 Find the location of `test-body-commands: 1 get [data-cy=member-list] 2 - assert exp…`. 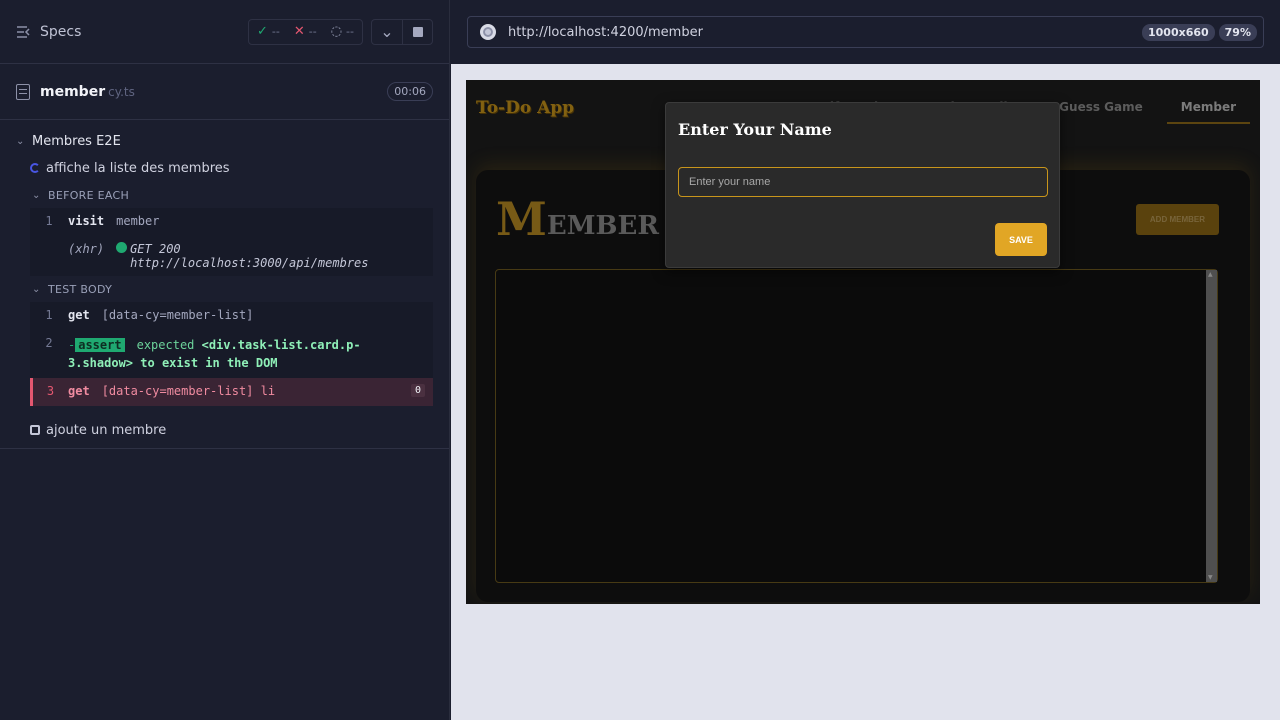

test-body-commands: 1 get [data-cy=member-list] 2 - assert exp… is located at coordinates (231, 354).